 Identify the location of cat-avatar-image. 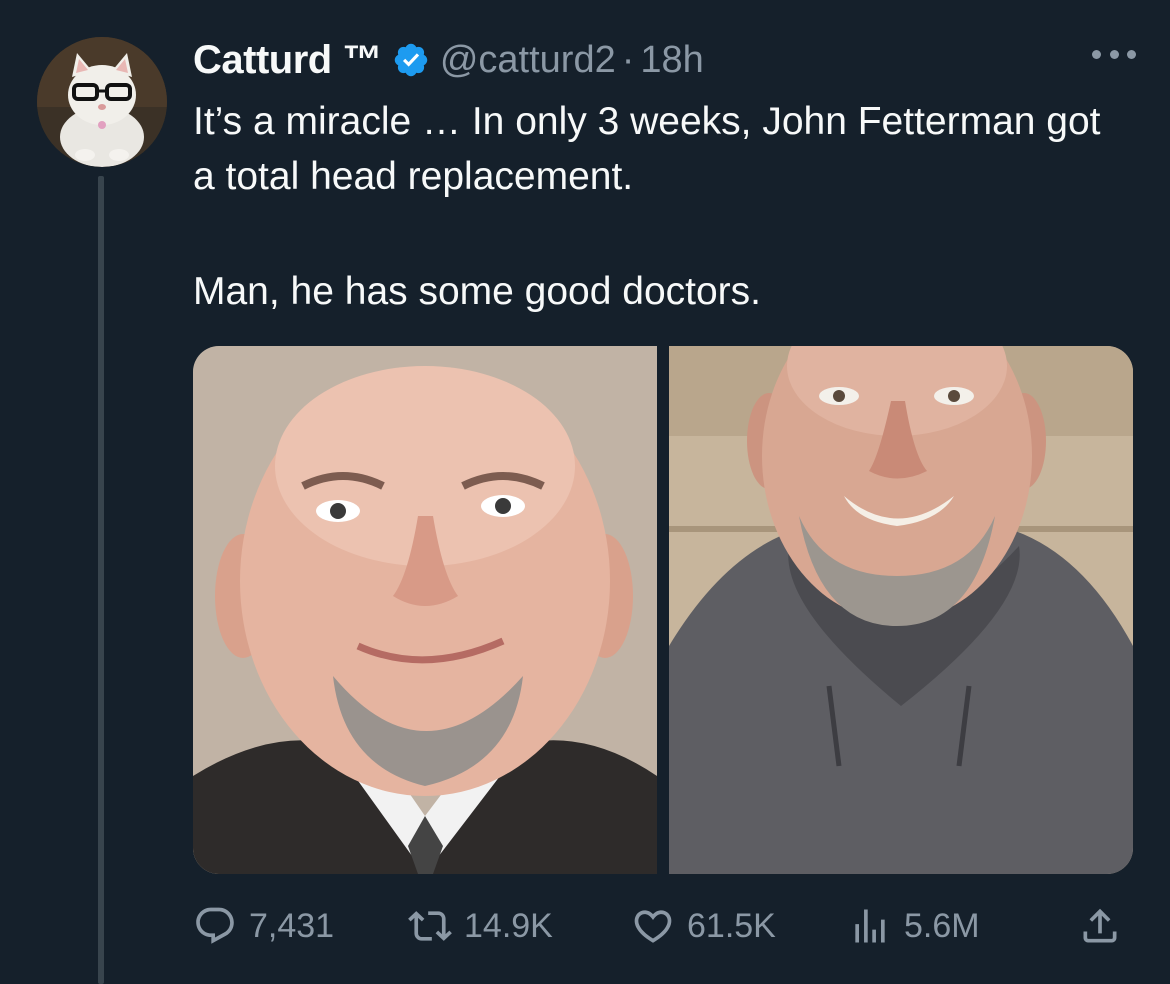
(102, 102).